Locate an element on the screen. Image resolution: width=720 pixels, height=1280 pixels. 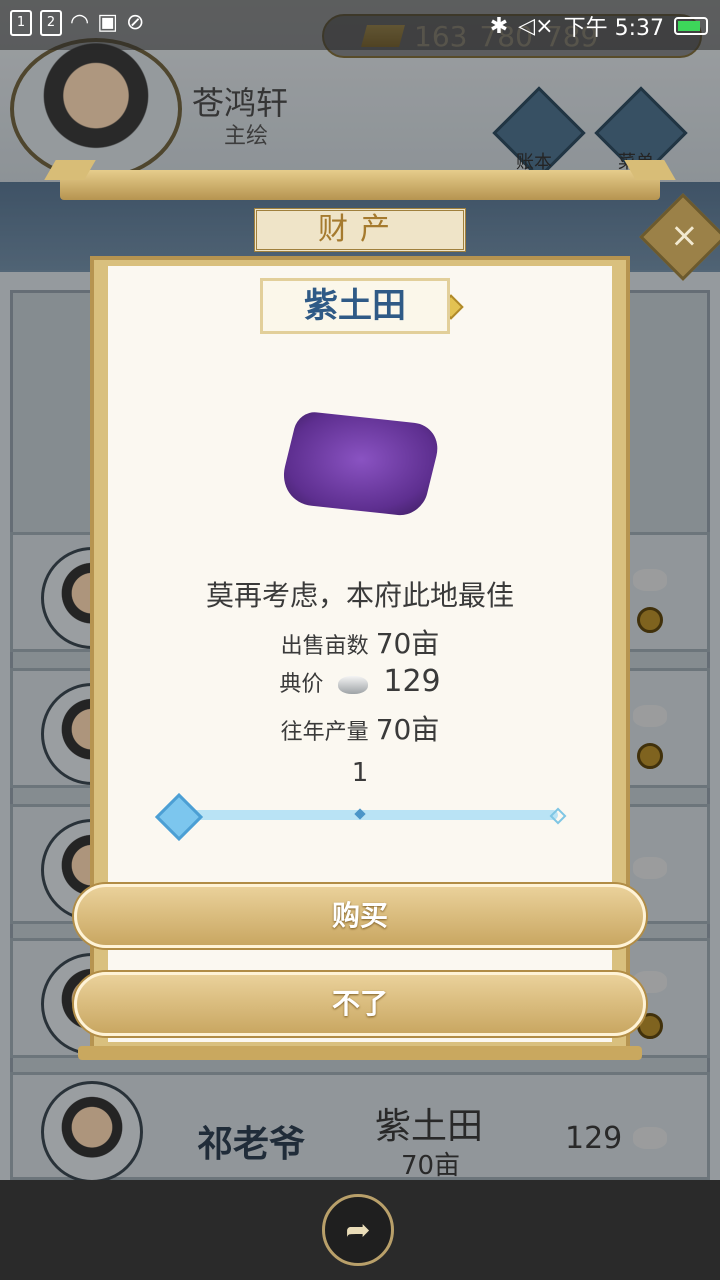
dialog-title: 财产 is located at coordinates (360, 230).